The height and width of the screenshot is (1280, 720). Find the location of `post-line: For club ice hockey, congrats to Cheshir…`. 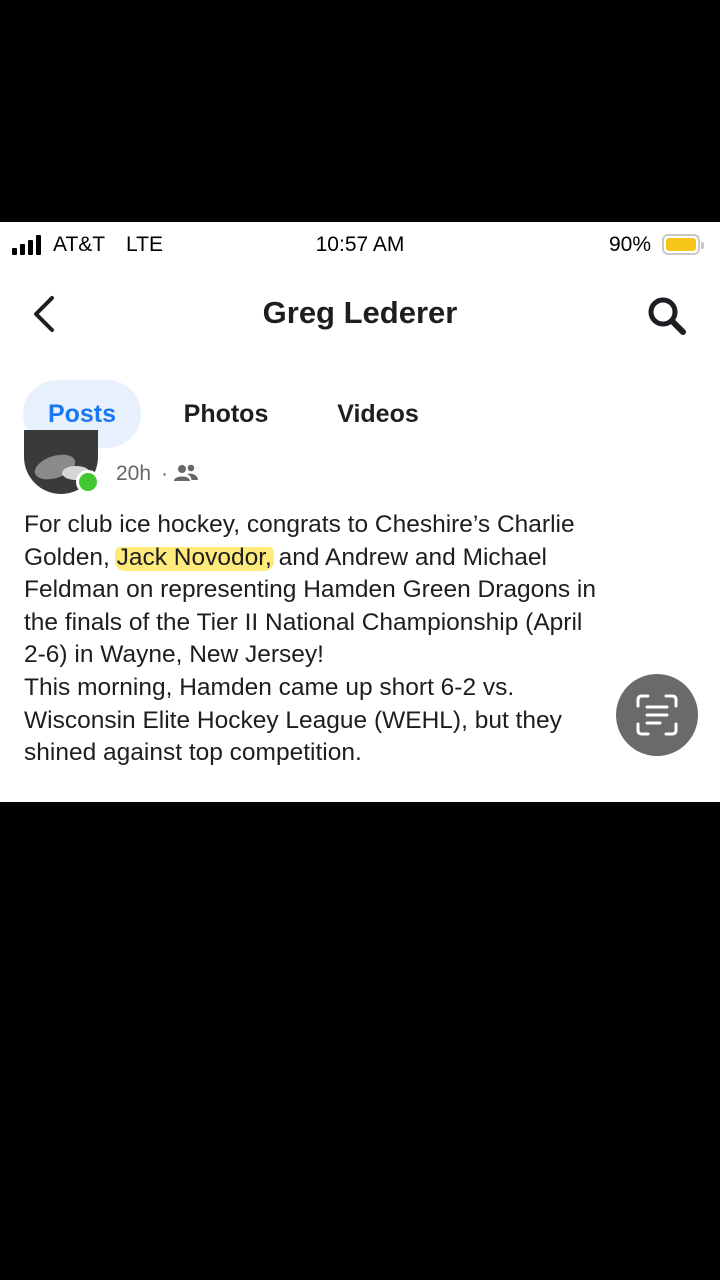

post-line: For club ice hockey, congrats to Cheshir… is located at coordinates (299, 524).